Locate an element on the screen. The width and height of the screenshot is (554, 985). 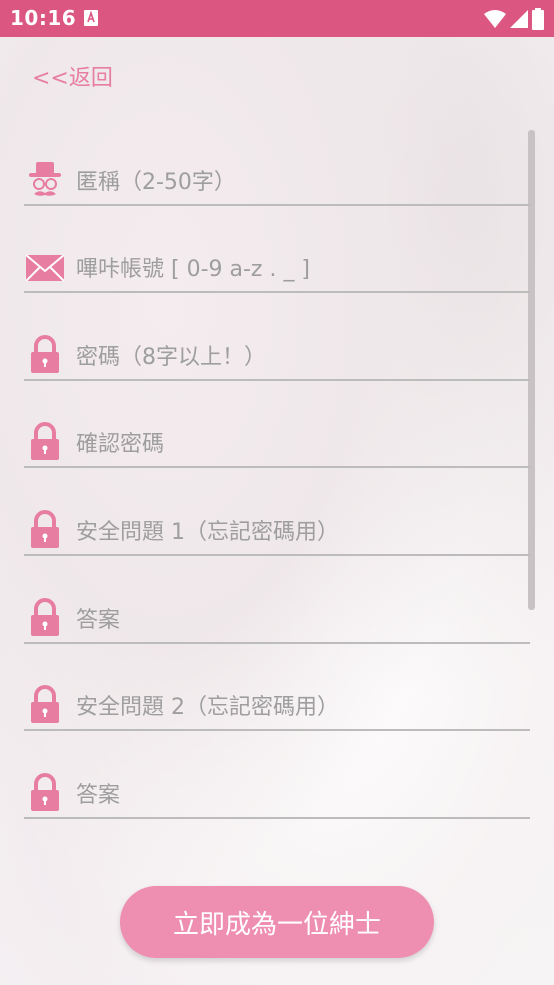
wifi-icon is located at coordinates (495, 19).